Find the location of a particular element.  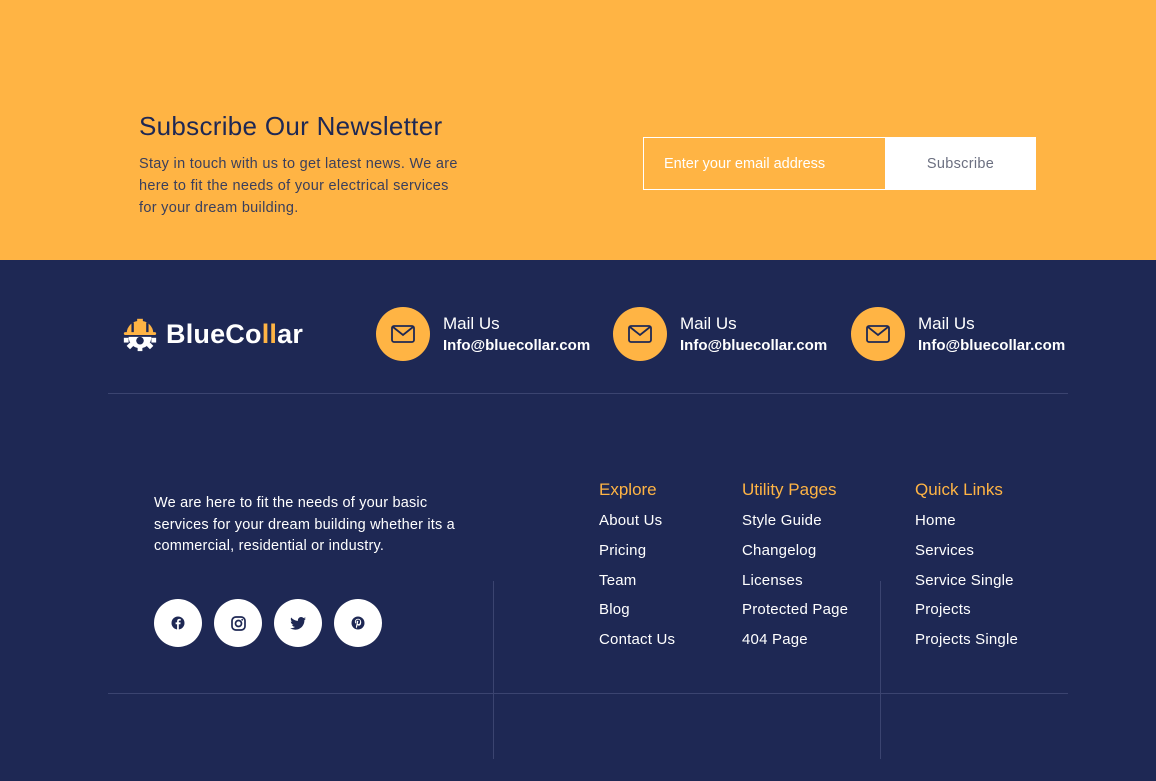

footer-link: Home is located at coordinates (966, 527).